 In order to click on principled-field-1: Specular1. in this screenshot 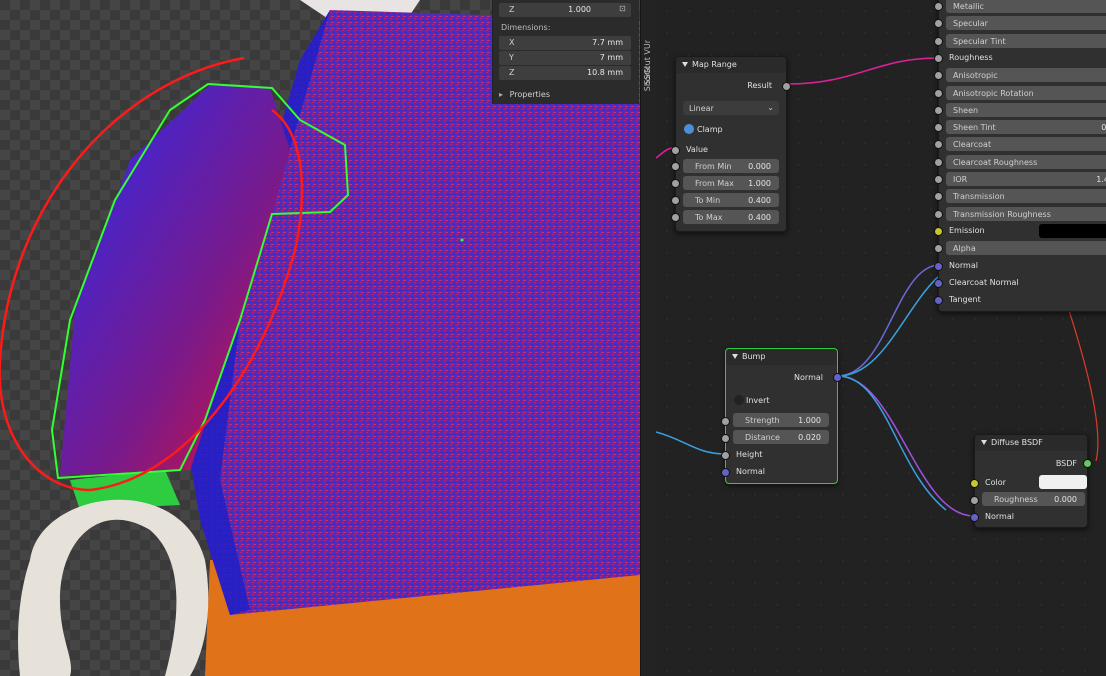, I will do `click(1026, 23)`.